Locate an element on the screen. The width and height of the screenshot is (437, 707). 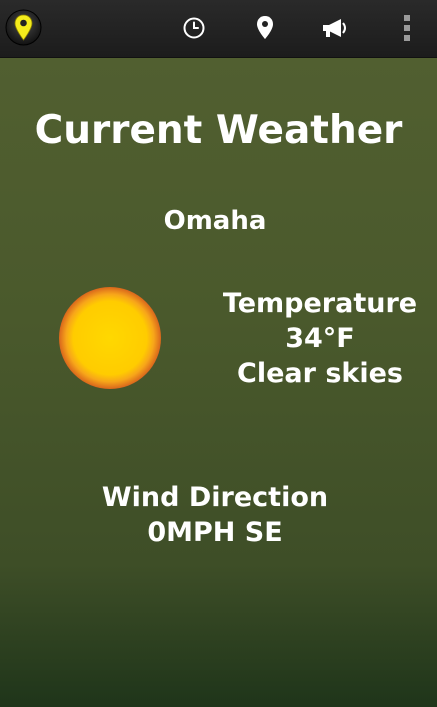
announce-button is located at coordinates (335, 28).